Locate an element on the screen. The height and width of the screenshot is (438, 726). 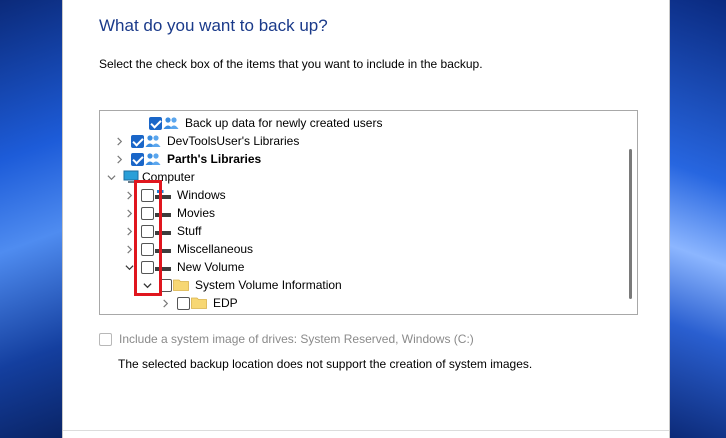
desktop-wallpaper-left is located at coordinates (31, 219).